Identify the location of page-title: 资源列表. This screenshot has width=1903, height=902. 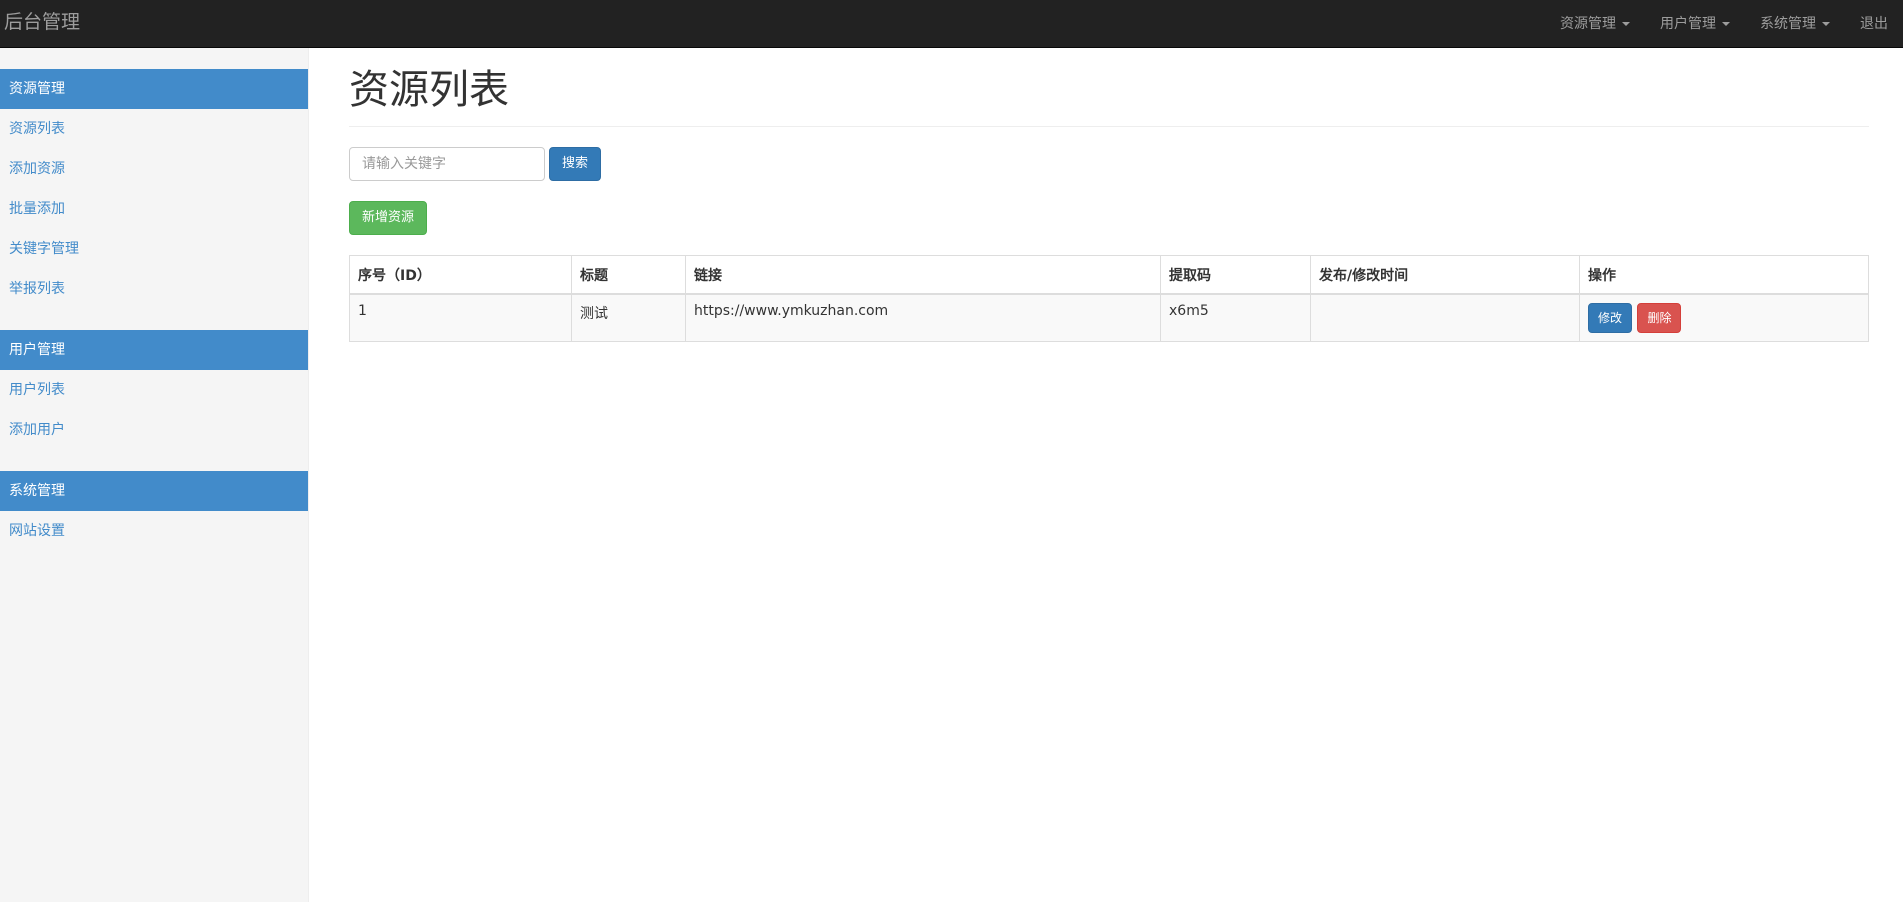
(1109, 87).